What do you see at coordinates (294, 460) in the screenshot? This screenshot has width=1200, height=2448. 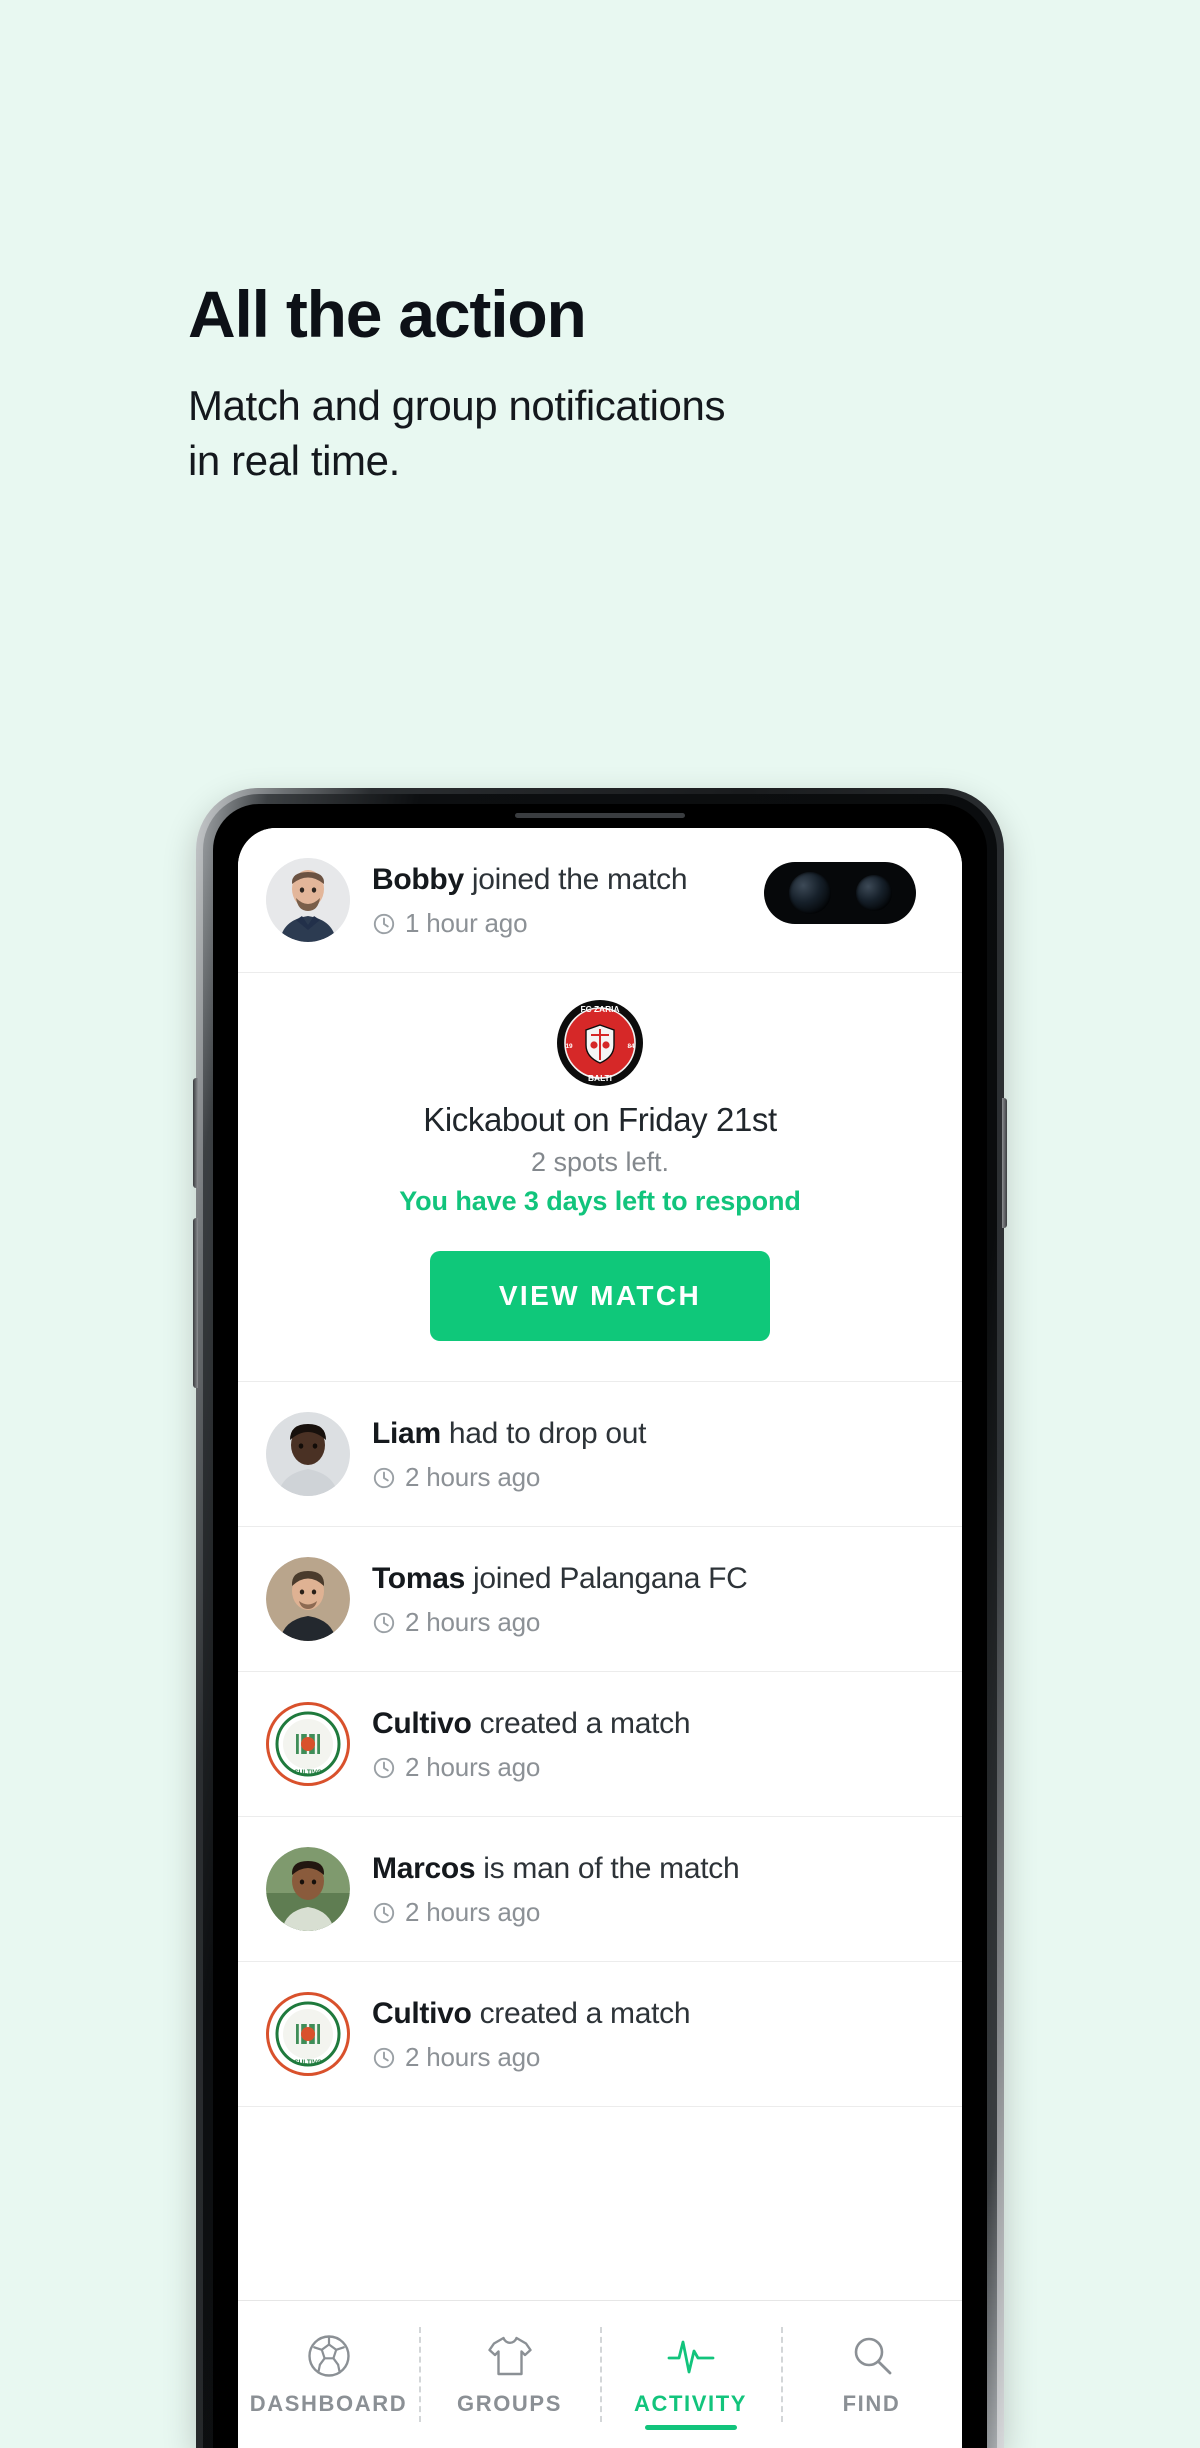 I see `page-subtitle-line2: in real time.` at bounding box center [294, 460].